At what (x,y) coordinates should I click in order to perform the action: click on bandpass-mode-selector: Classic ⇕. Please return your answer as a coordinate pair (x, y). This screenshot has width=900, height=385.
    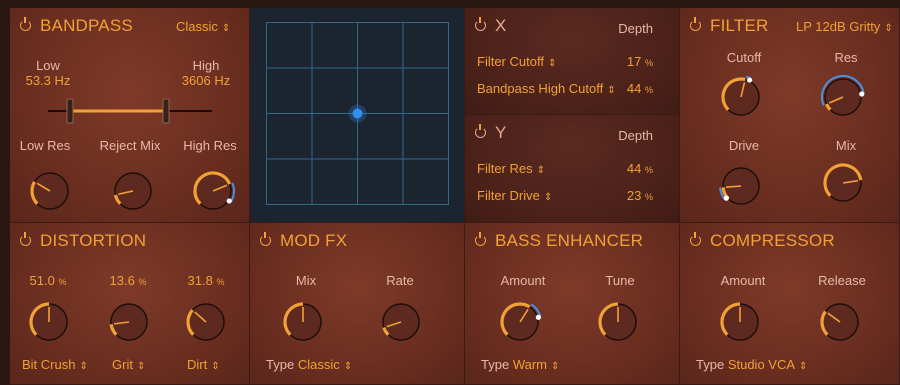
    Looking at the image, I should click on (203, 26).